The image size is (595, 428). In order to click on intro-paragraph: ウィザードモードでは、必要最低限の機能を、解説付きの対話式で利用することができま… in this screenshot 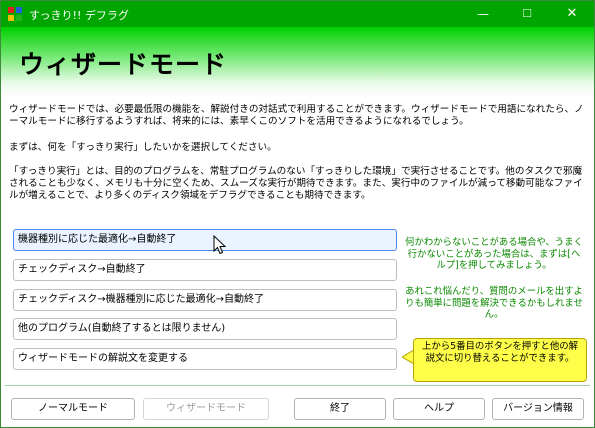, I will do `click(296, 115)`.